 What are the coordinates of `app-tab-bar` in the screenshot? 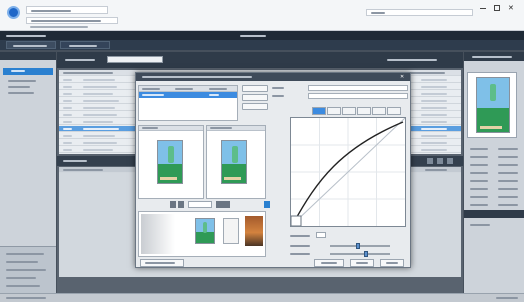 It's located at (262, 45).